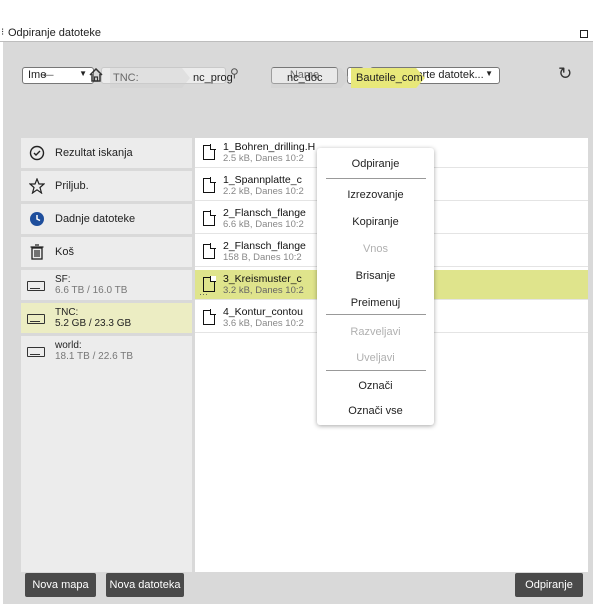  Describe the element at coordinates (304, 78) in the screenshot. I see `crumb-nc-doc: nc_doc` at that location.